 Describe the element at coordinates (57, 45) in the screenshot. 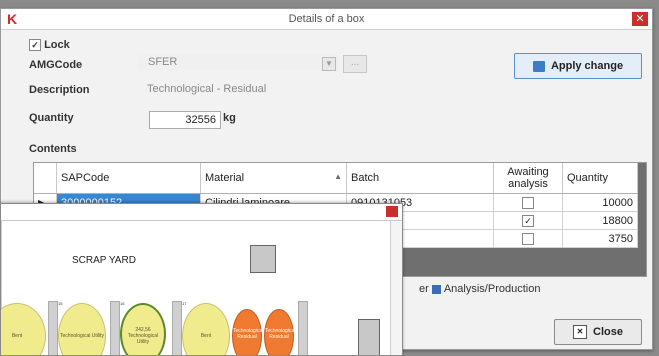

I see `lock-label: Lock` at that location.